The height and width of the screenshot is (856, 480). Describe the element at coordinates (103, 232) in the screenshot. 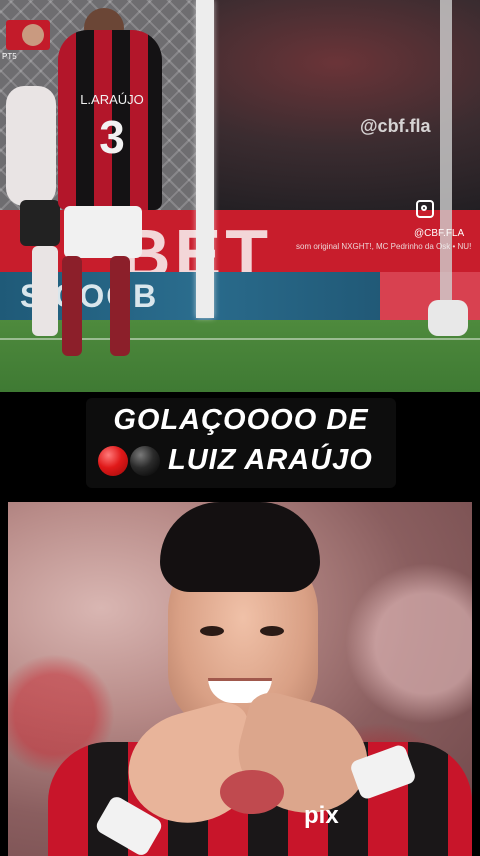

I see `player-shorts` at that location.